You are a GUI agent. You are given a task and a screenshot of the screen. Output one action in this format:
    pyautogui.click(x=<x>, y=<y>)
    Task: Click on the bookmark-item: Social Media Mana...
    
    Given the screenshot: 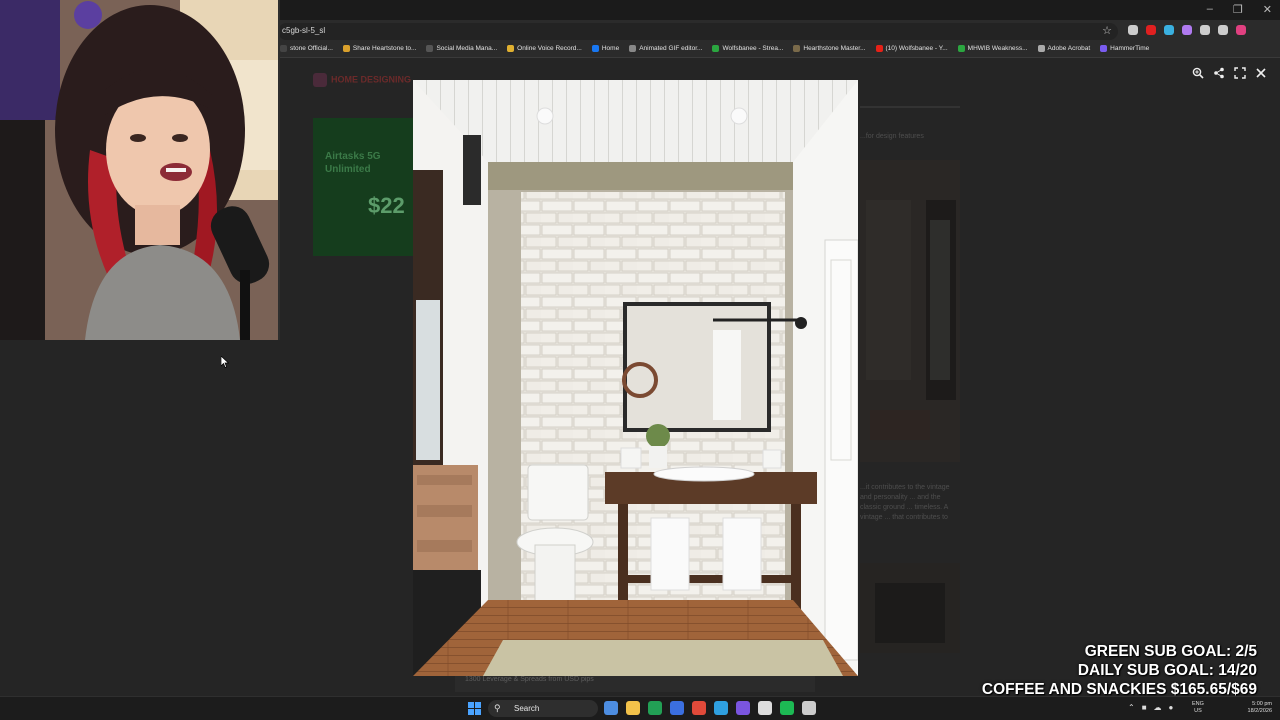 What is the action you would take?
    pyautogui.click(x=461, y=48)
    